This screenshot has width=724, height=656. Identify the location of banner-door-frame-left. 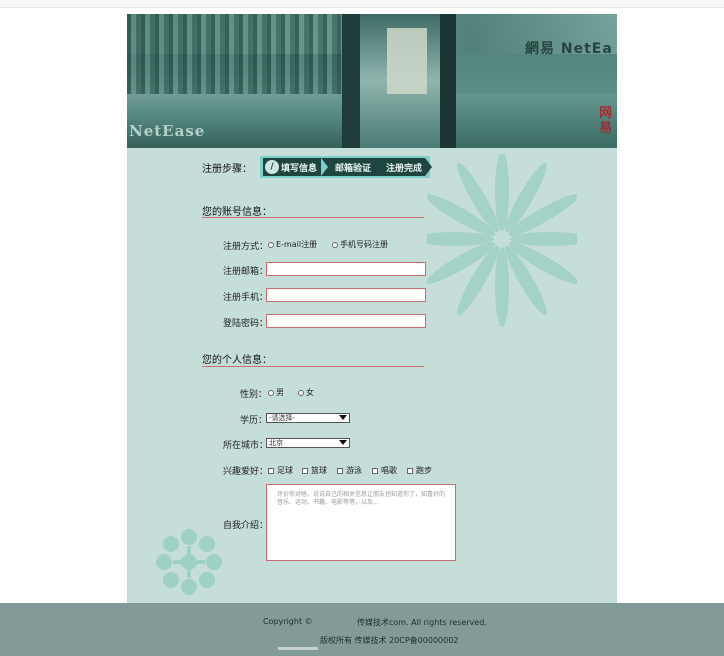
(351, 81).